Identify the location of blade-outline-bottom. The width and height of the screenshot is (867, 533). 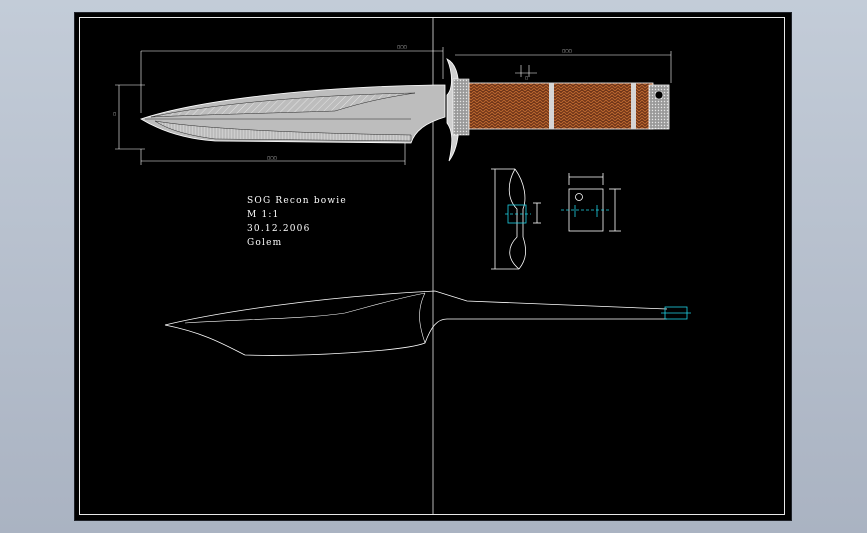
(416, 323).